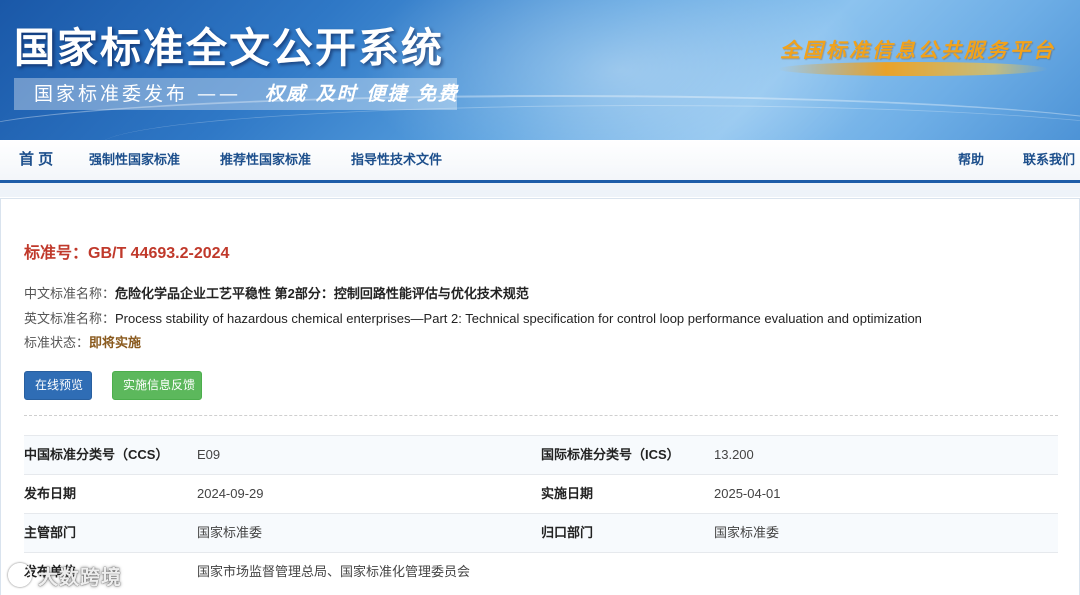 Image resolution: width=1080 pixels, height=595 pixels. I want to click on standard-number: GB/T 44693.2-2024, so click(159, 253).